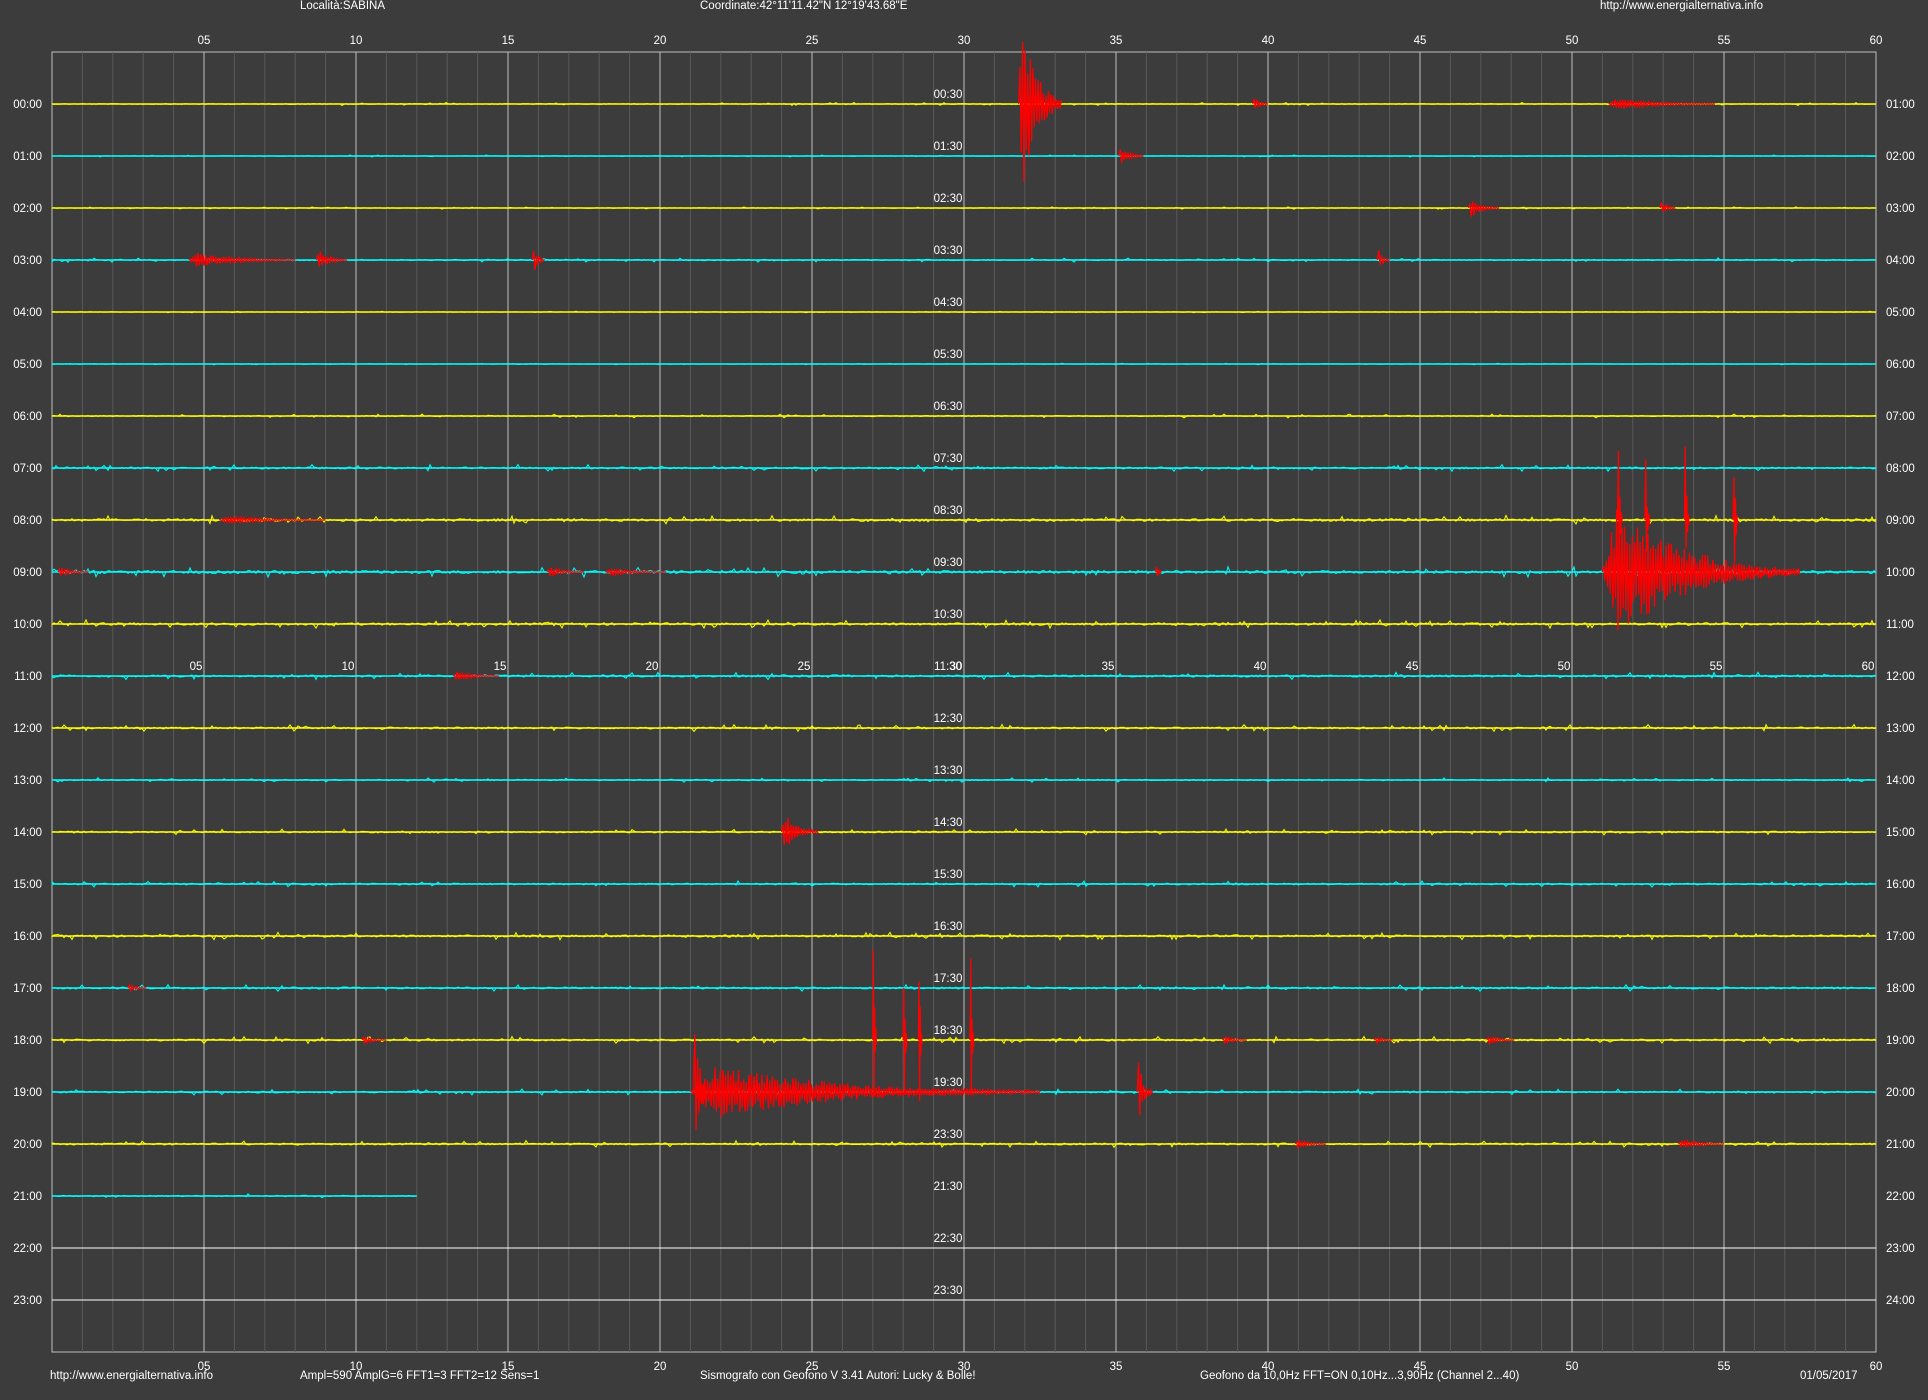 Image resolution: width=1928 pixels, height=1400 pixels. I want to click on left-hour-label: 14:00, so click(27, 833).